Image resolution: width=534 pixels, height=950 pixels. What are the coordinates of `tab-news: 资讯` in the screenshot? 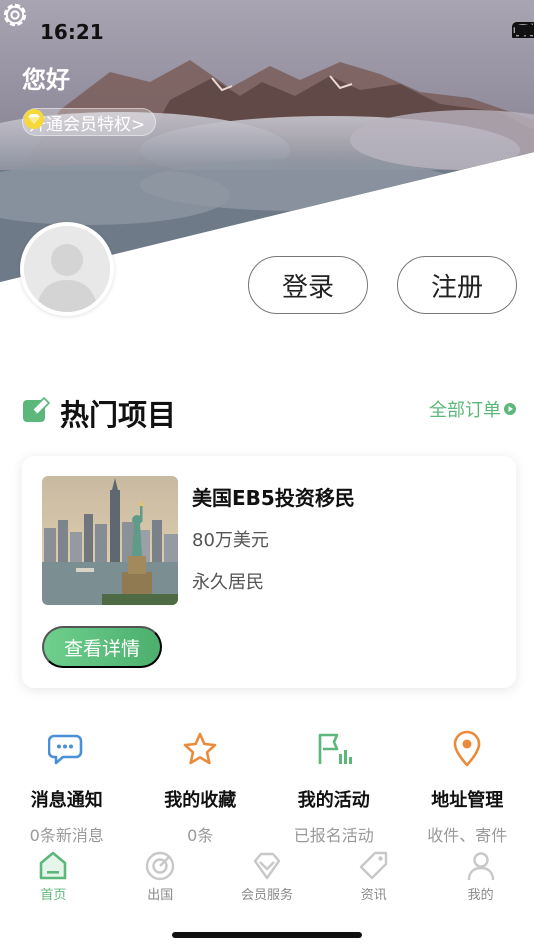 It's located at (373, 876).